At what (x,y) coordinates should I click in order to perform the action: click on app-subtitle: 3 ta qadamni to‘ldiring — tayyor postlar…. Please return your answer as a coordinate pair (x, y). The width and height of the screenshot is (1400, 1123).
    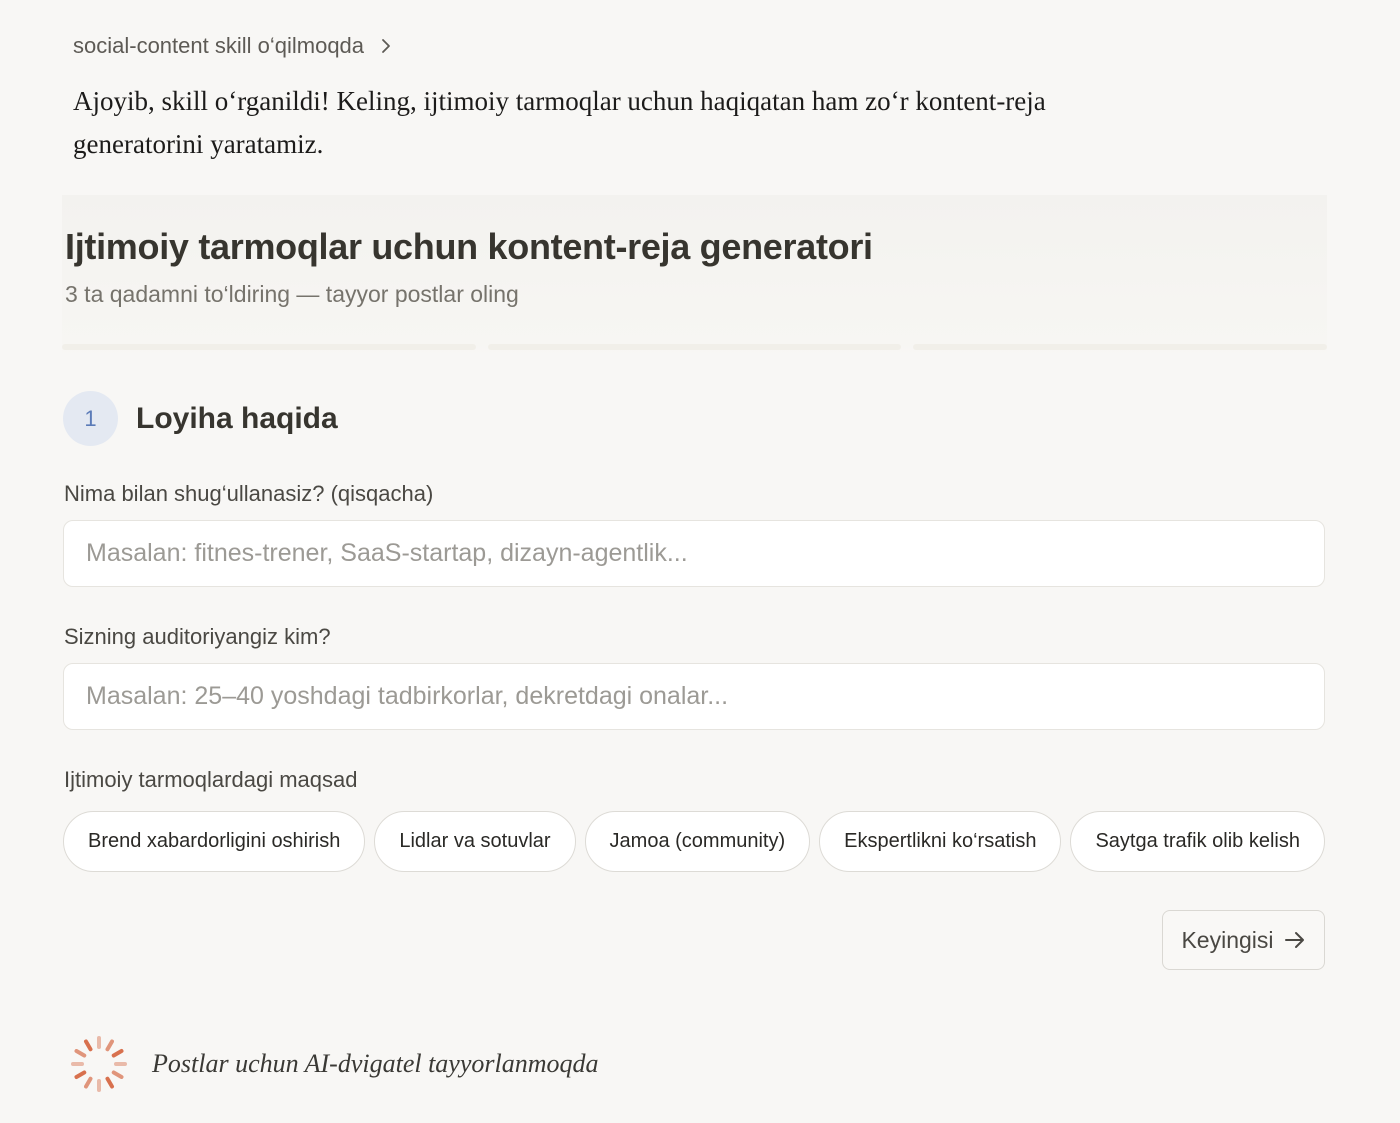
    Looking at the image, I should click on (292, 294).